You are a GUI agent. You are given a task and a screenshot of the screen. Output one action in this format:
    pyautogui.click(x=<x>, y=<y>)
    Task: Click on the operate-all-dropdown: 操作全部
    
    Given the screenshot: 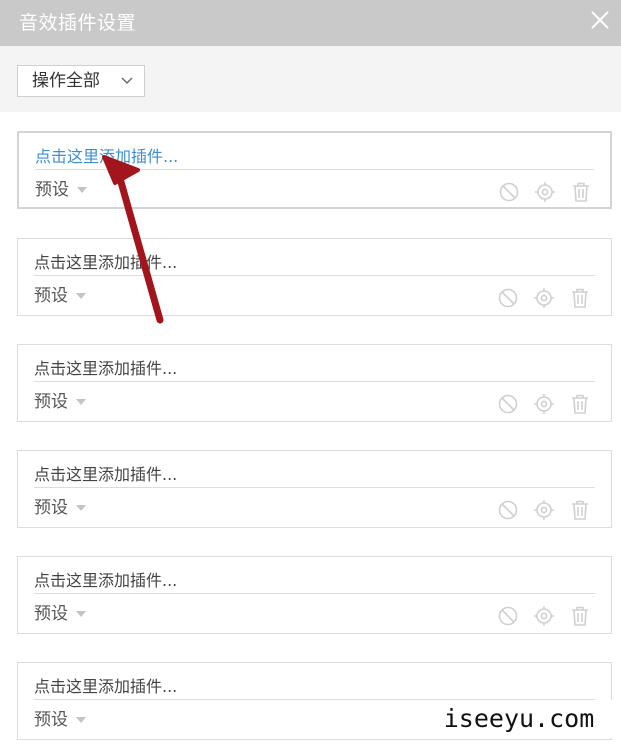 What is the action you would take?
    pyautogui.click(x=81, y=81)
    